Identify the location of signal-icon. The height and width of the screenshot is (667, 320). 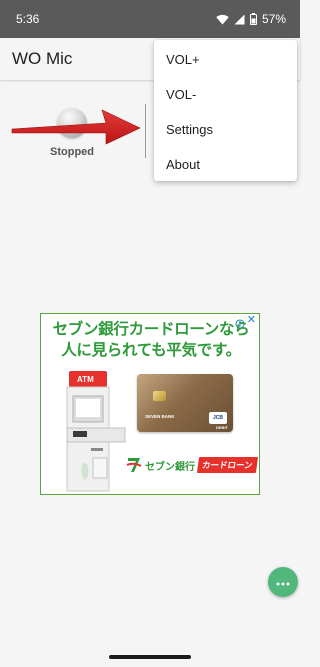
(239, 19).